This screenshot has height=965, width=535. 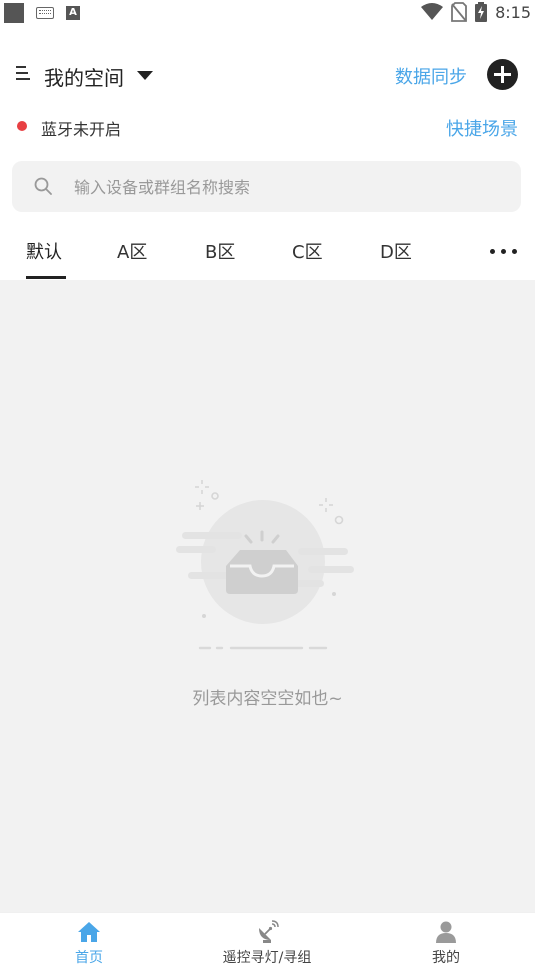 I want to click on bluetooth-status-dot, so click(x=22, y=126).